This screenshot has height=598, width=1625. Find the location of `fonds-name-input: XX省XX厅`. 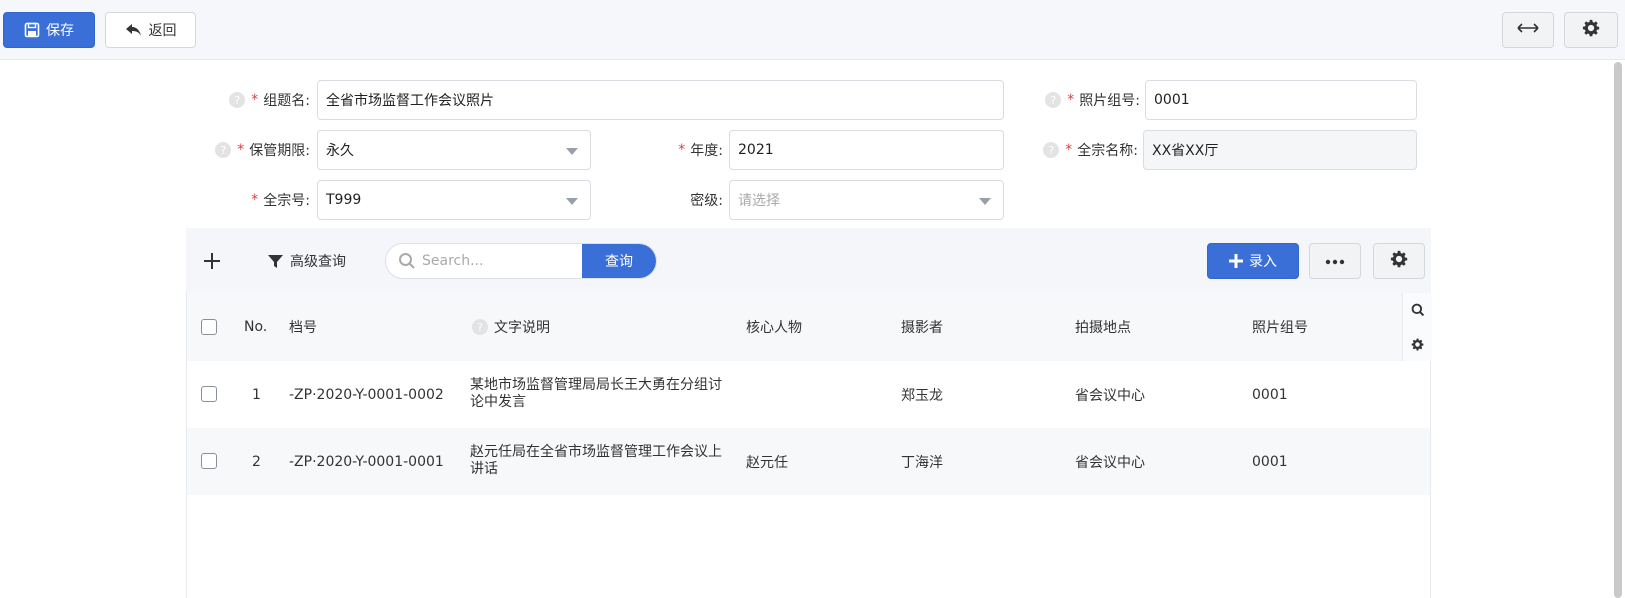

fonds-name-input: XX省XX厅 is located at coordinates (1280, 150).